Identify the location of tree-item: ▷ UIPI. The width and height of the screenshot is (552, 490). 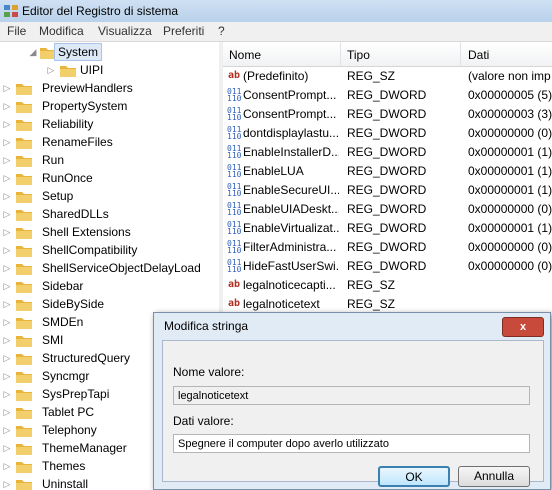
(109, 70).